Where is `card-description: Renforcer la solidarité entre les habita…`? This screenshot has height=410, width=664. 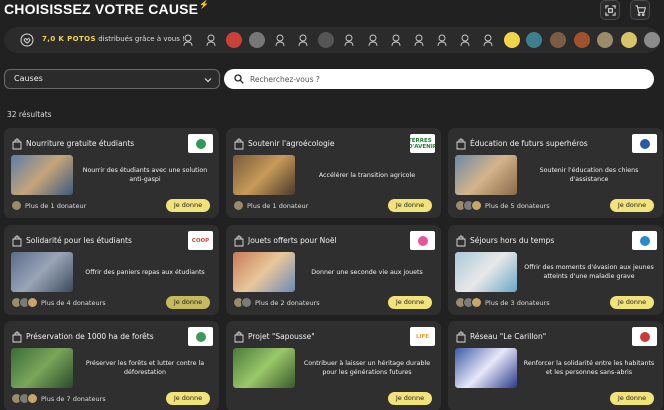 card-description: Renforcer la solidarité entre les habita… is located at coordinates (589, 368).